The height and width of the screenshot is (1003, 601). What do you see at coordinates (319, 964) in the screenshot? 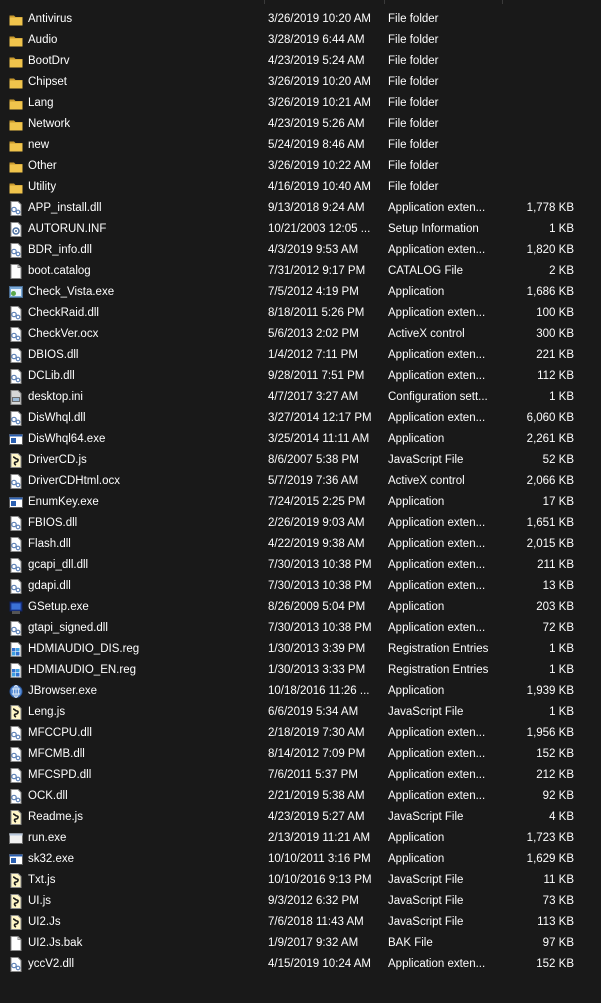
I see `file-date-modified: 4/15/2019 10:24 AM` at bounding box center [319, 964].